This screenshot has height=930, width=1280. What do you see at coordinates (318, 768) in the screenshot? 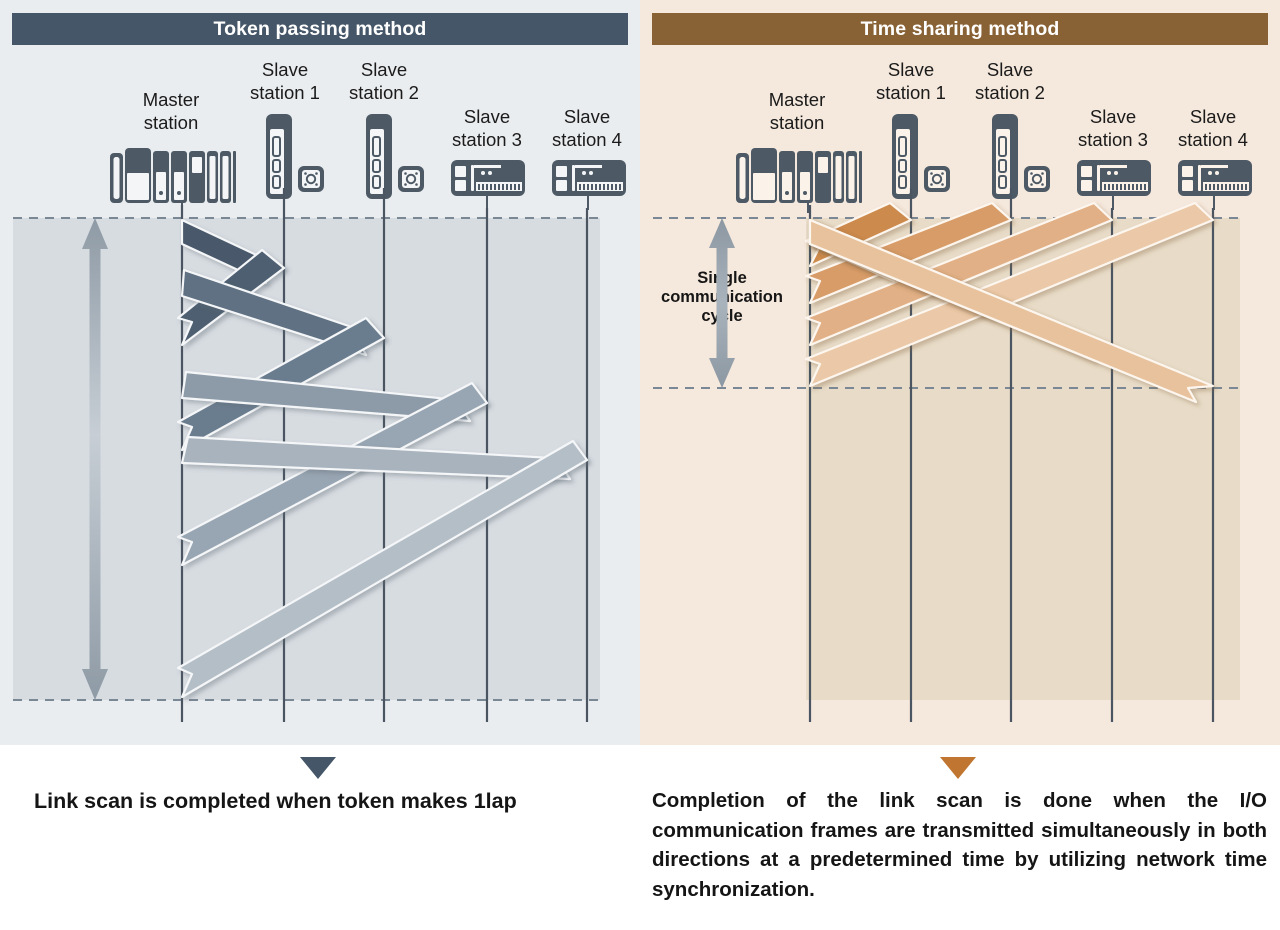
I see `down-triangle-marker-left` at bounding box center [318, 768].